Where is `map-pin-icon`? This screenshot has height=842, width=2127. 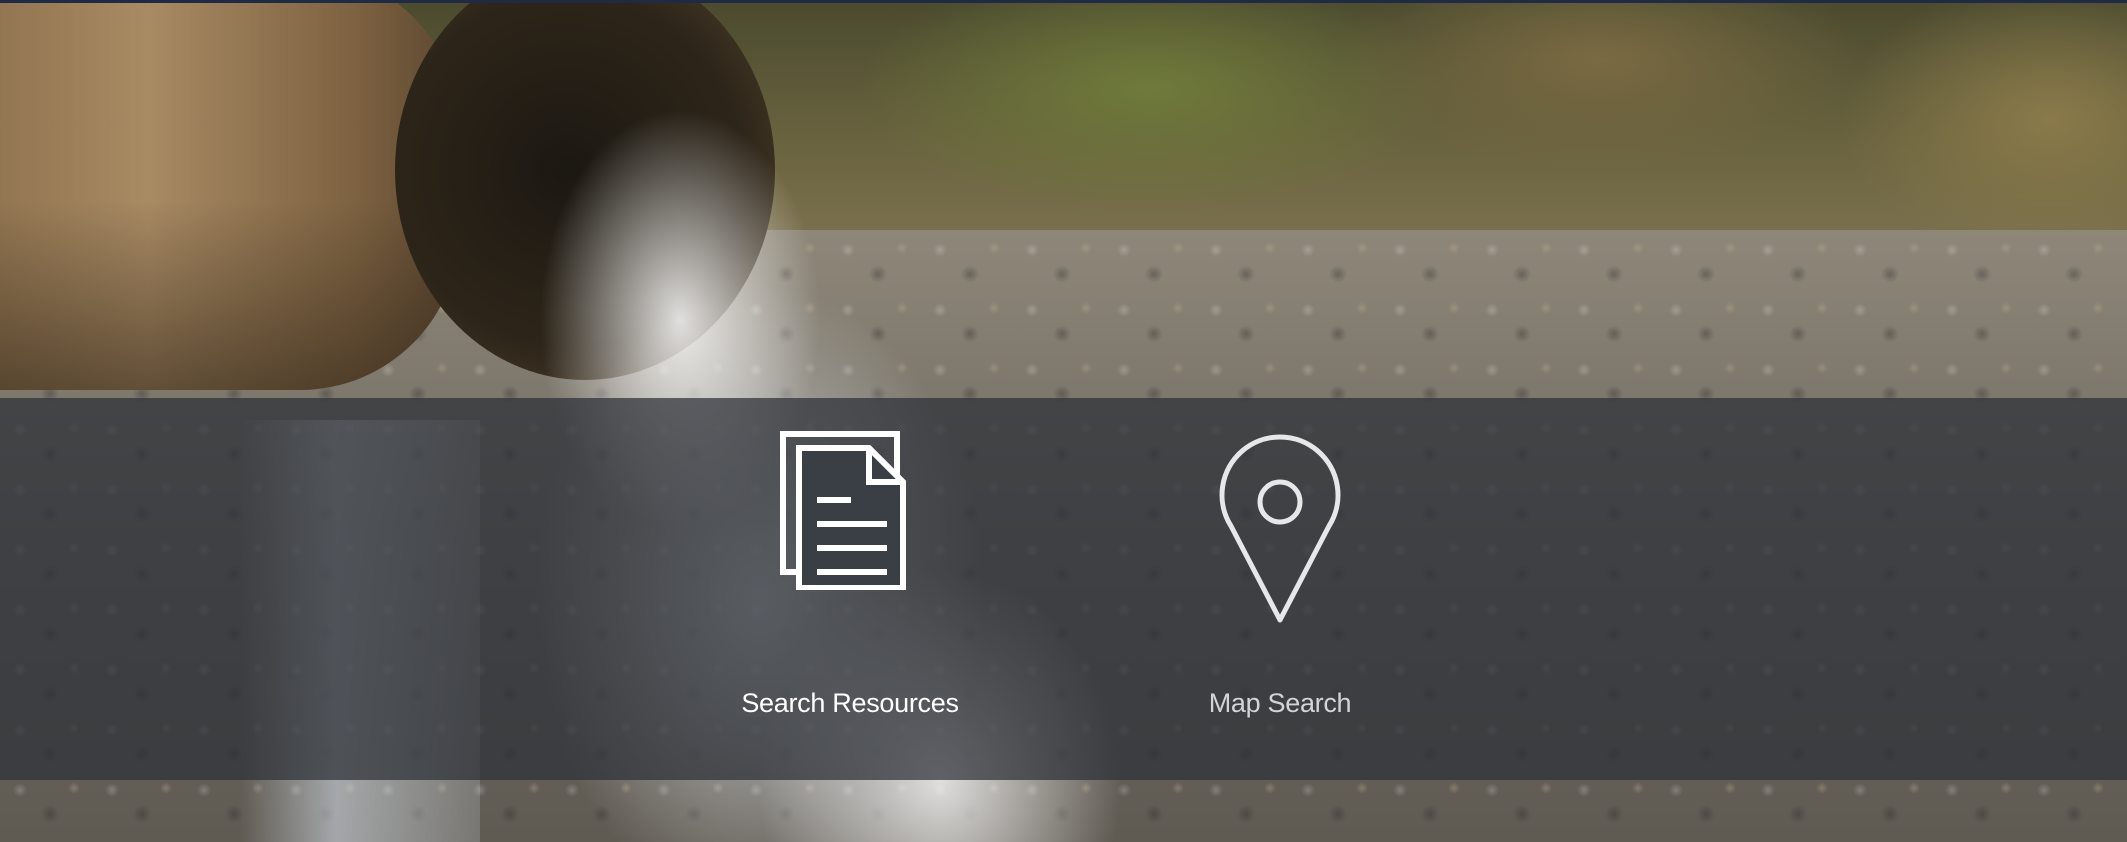 map-pin-icon is located at coordinates (1280, 528).